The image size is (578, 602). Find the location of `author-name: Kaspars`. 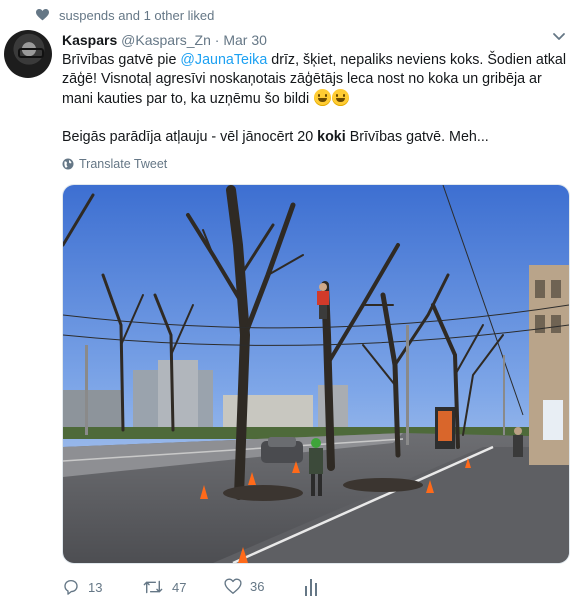

author-name: Kaspars is located at coordinates (89, 40).